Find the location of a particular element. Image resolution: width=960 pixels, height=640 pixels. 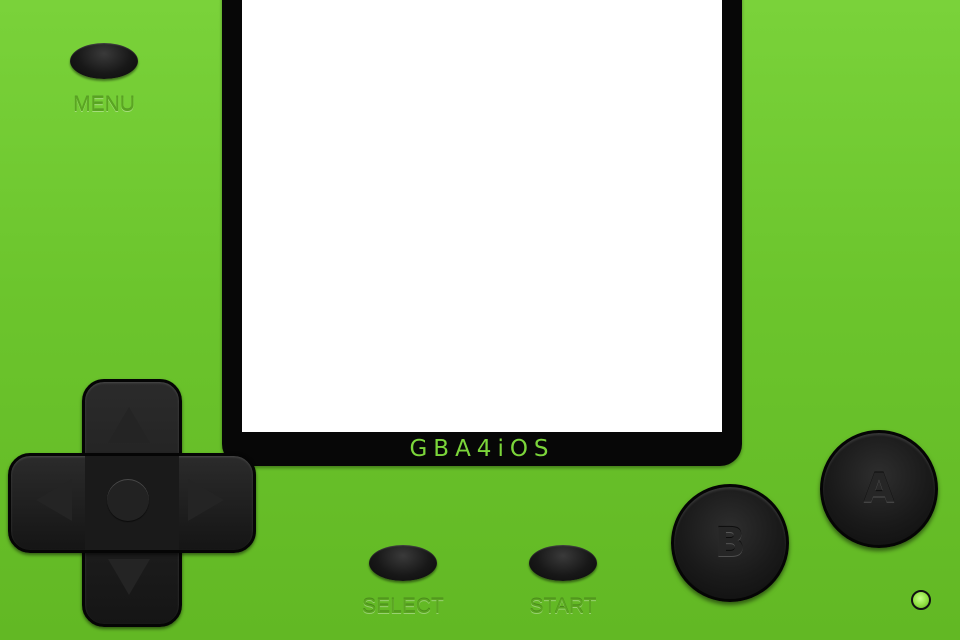

circle-icon is located at coordinates (128, 500).